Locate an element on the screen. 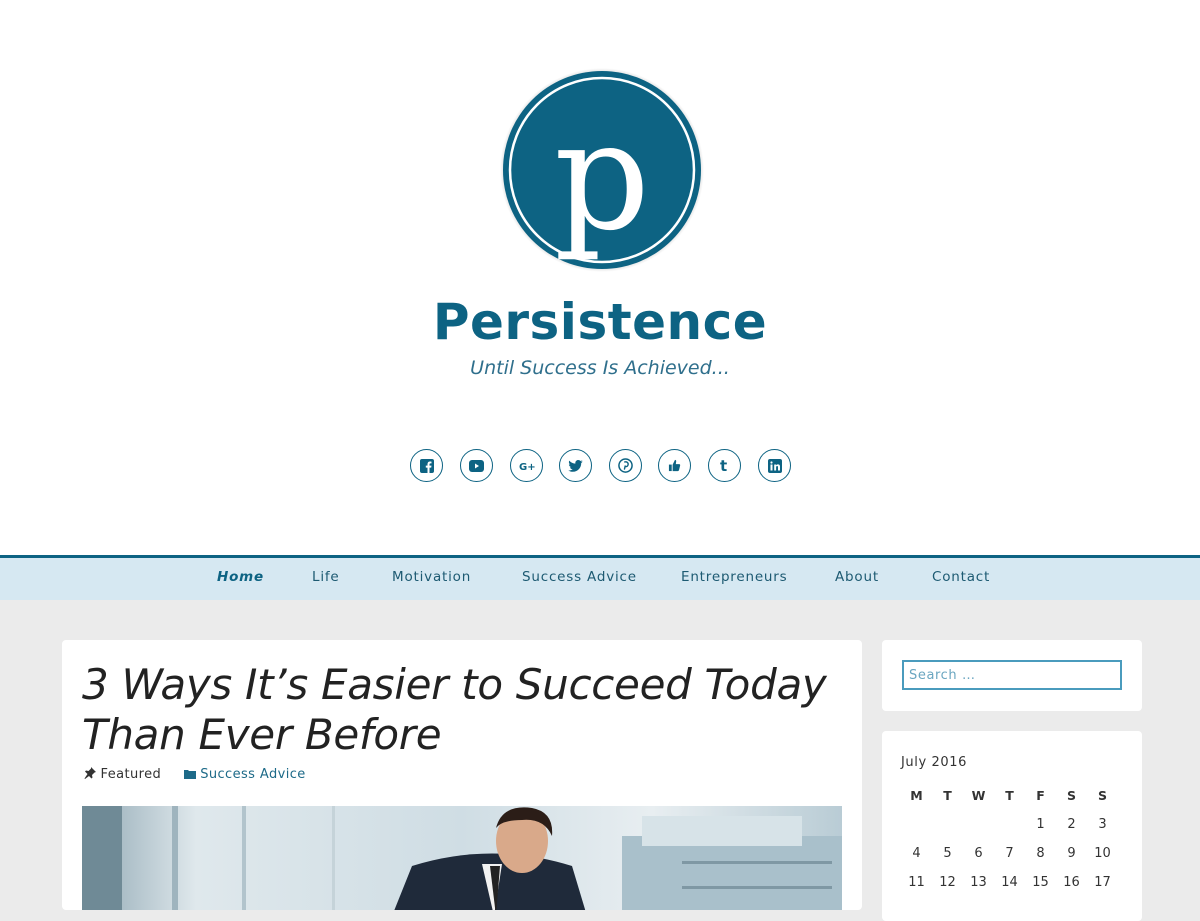 The image size is (1200, 921). calendar-day: 2 is located at coordinates (1071, 824).